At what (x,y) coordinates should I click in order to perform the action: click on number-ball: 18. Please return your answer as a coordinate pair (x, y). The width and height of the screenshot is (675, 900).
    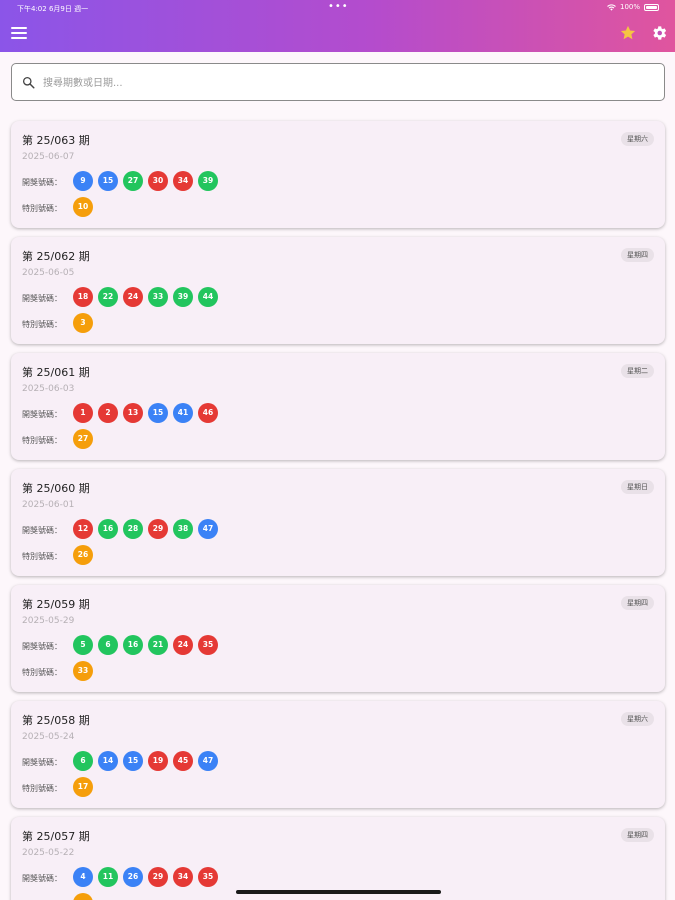
    Looking at the image, I should click on (83, 297).